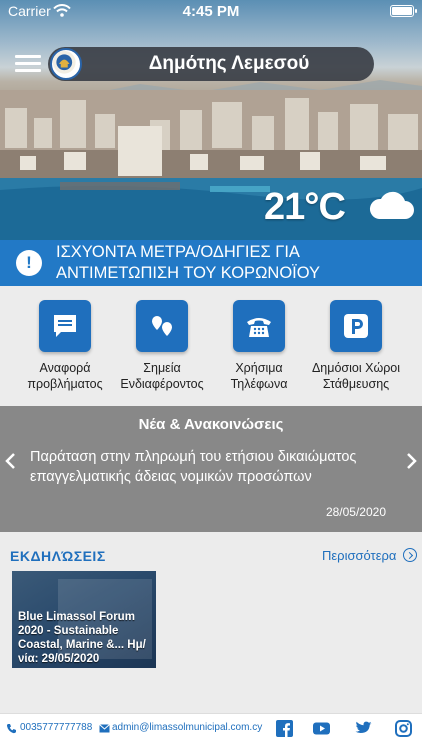 The width and height of the screenshot is (422, 750). Describe the element at coordinates (162, 326) in the screenshot. I see `map-pins-icon` at that location.